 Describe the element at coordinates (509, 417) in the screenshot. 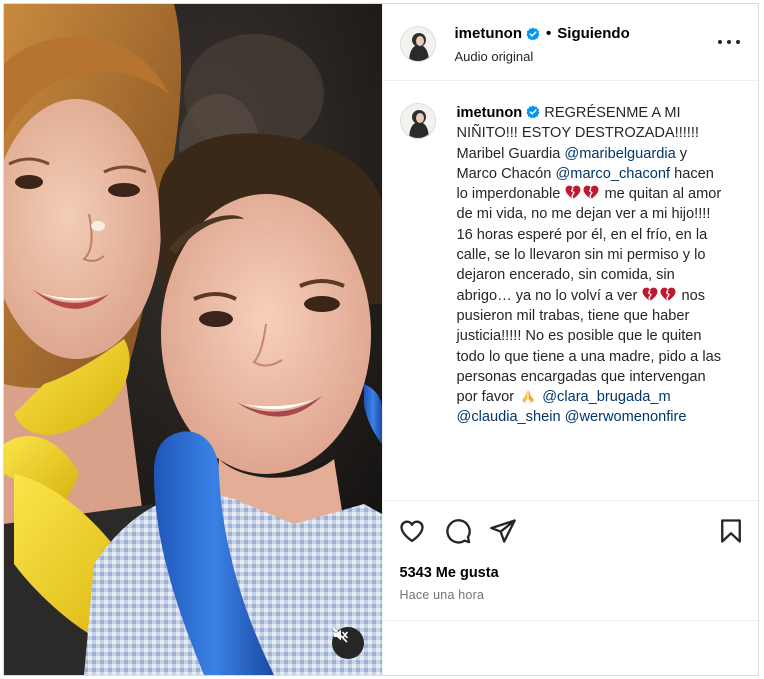

I see `mention-link: @claudia_shein` at that location.